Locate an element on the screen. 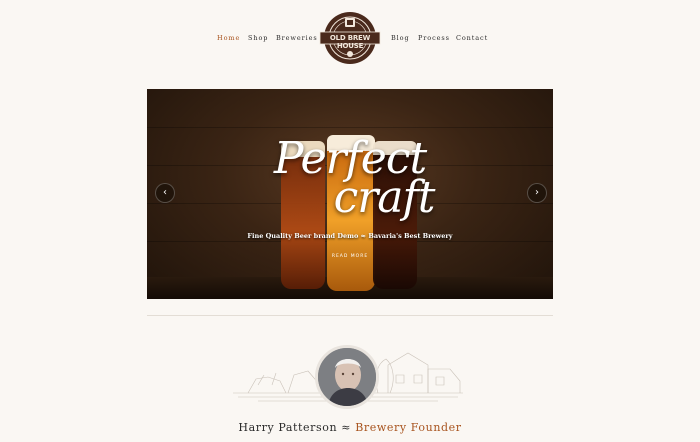 Image resolution: width=700 pixels, height=442 pixels. nav-item-process: Process is located at coordinates (434, 38).